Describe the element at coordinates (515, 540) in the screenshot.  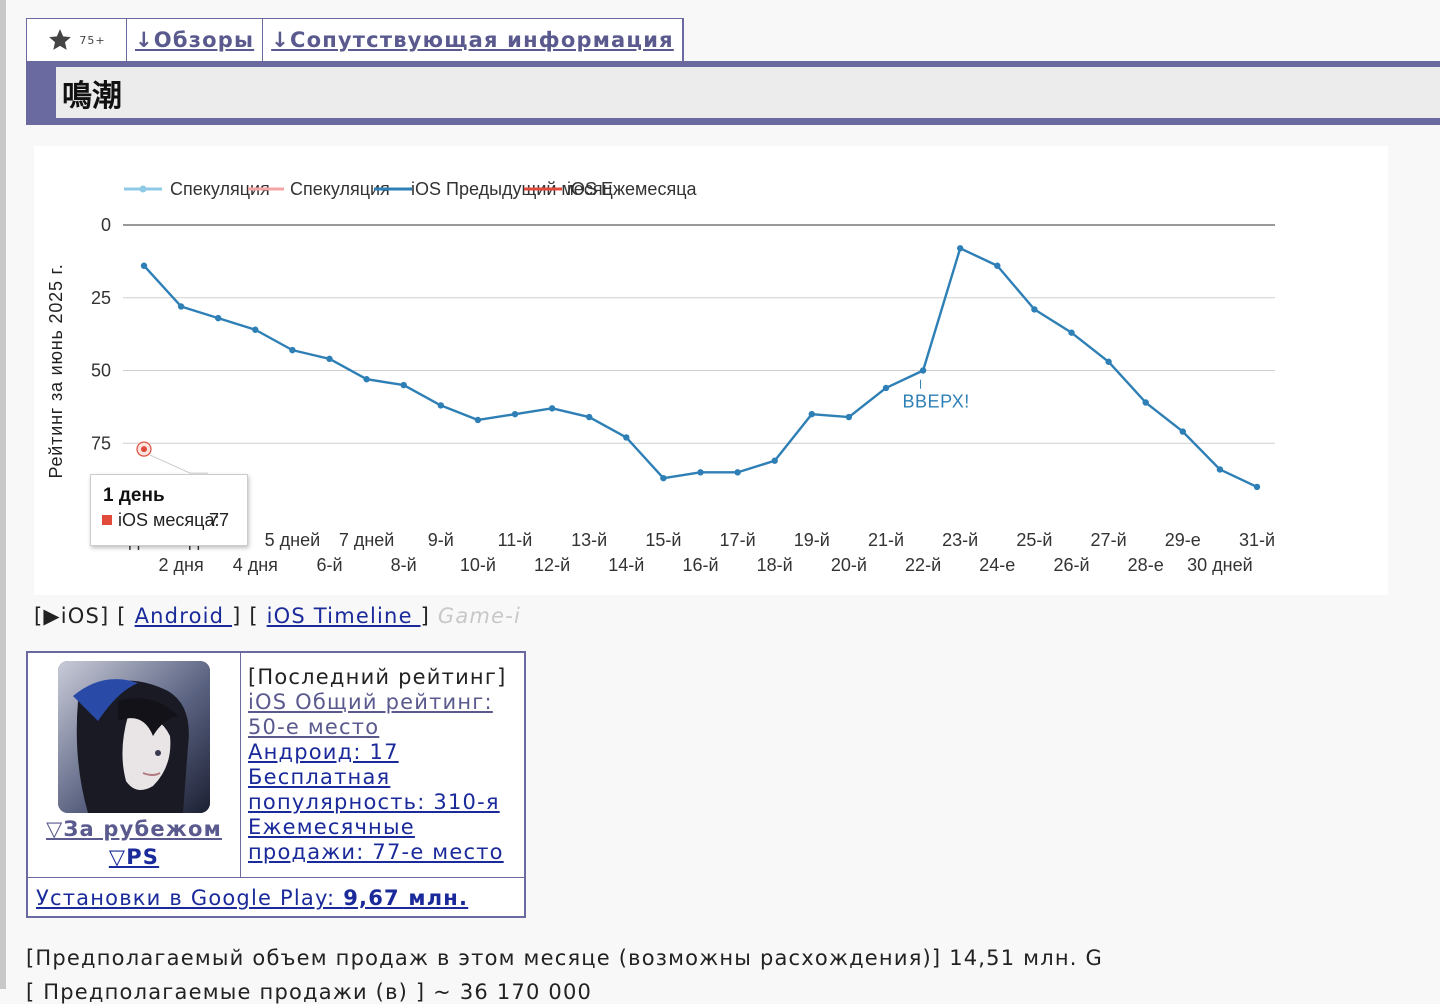
I see `x-tick-label: 11-й` at that location.